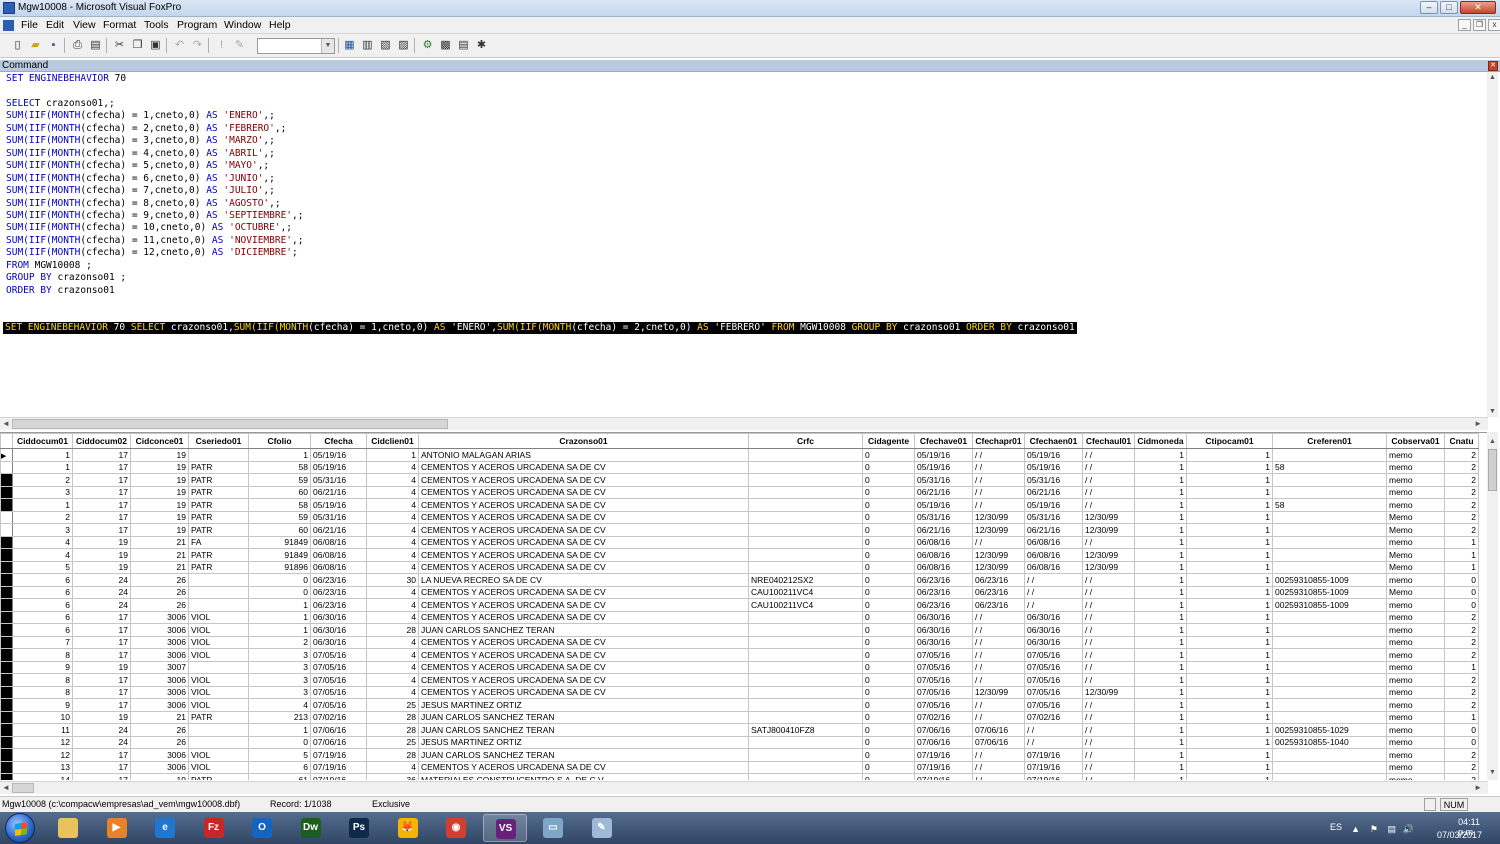  What do you see at coordinates (392, 492) in the screenshot?
I see `table-cell: 4` at bounding box center [392, 492].